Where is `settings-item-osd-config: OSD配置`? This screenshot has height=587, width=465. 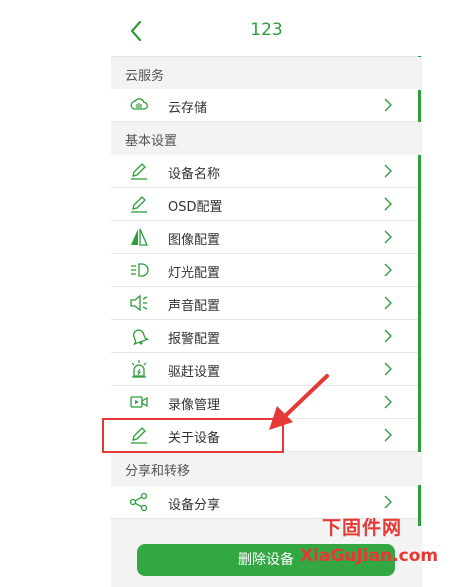 settings-item-osd-config: OSD配置 is located at coordinates (264, 204).